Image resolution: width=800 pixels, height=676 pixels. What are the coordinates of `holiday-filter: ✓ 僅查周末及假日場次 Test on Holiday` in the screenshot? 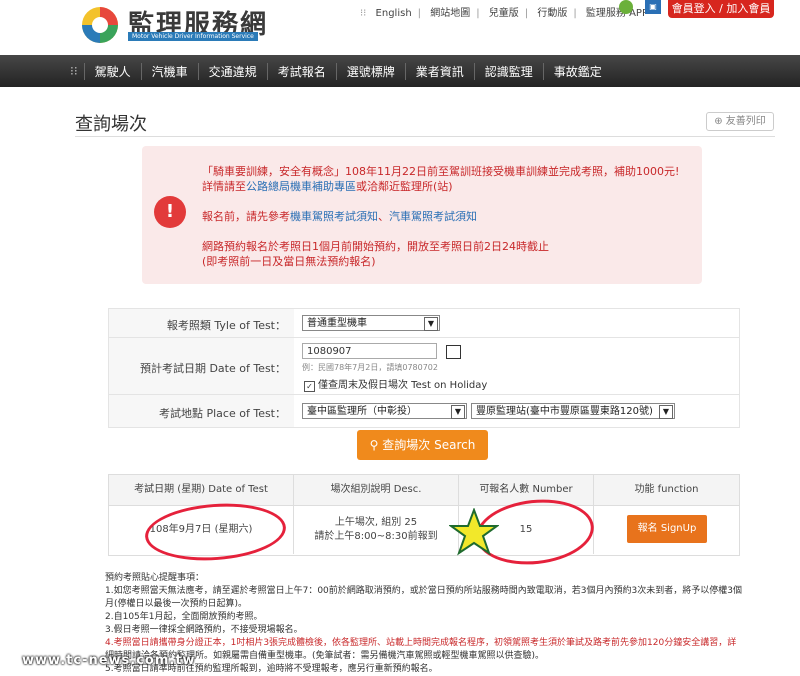 It's located at (395, 384).